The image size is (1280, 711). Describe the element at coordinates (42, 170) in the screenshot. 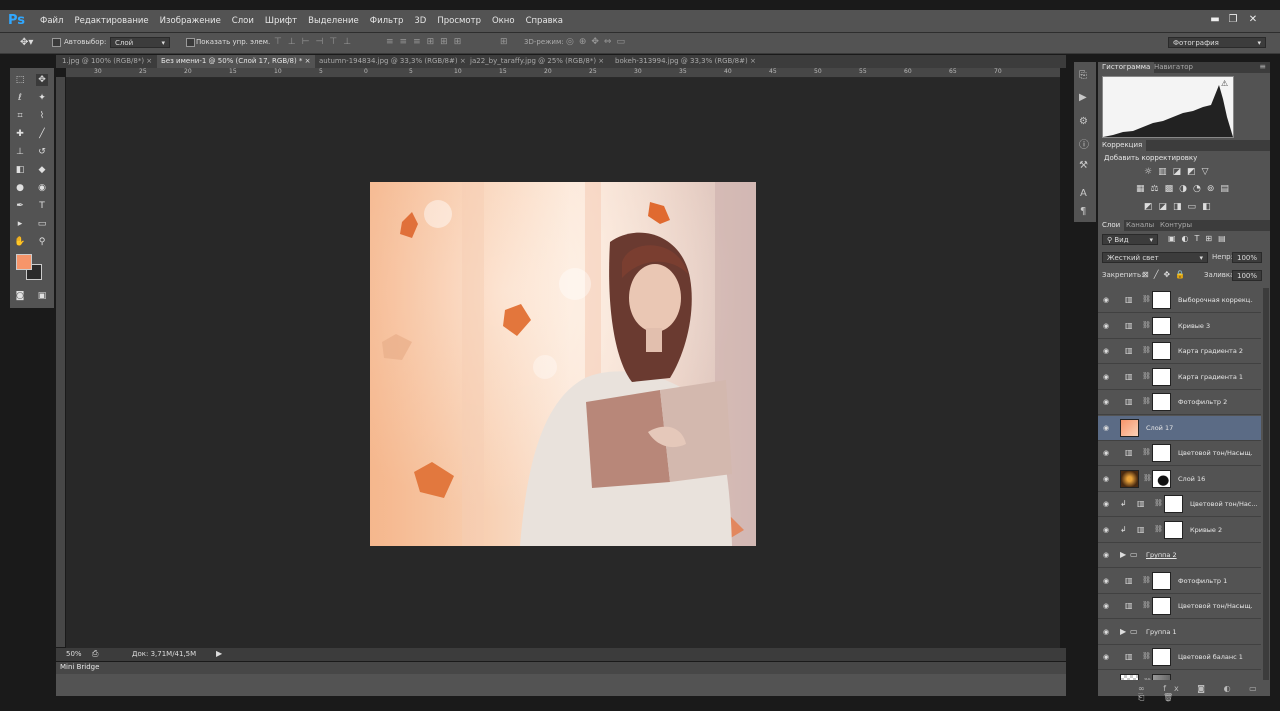

I see `paint-bucket-icon: ◆` at that location.